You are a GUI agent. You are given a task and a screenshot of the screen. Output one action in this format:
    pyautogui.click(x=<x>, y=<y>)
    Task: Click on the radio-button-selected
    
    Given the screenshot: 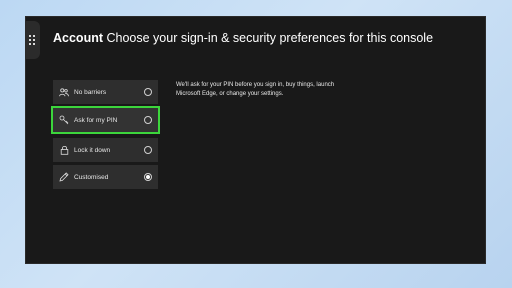 What is the action you would take?
    pyautogui.click(x=148, y=177)
    